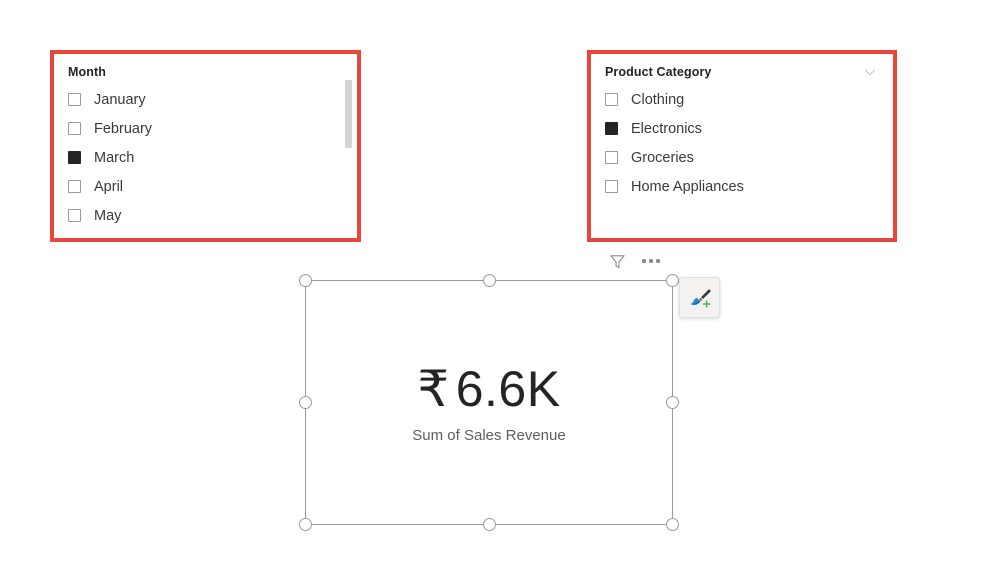 This screenshot has width=981, height=587. What do you see at coordinates (651, 261) in the screenshot?
I see `more-options-icon` at bounding box center [651, 261].